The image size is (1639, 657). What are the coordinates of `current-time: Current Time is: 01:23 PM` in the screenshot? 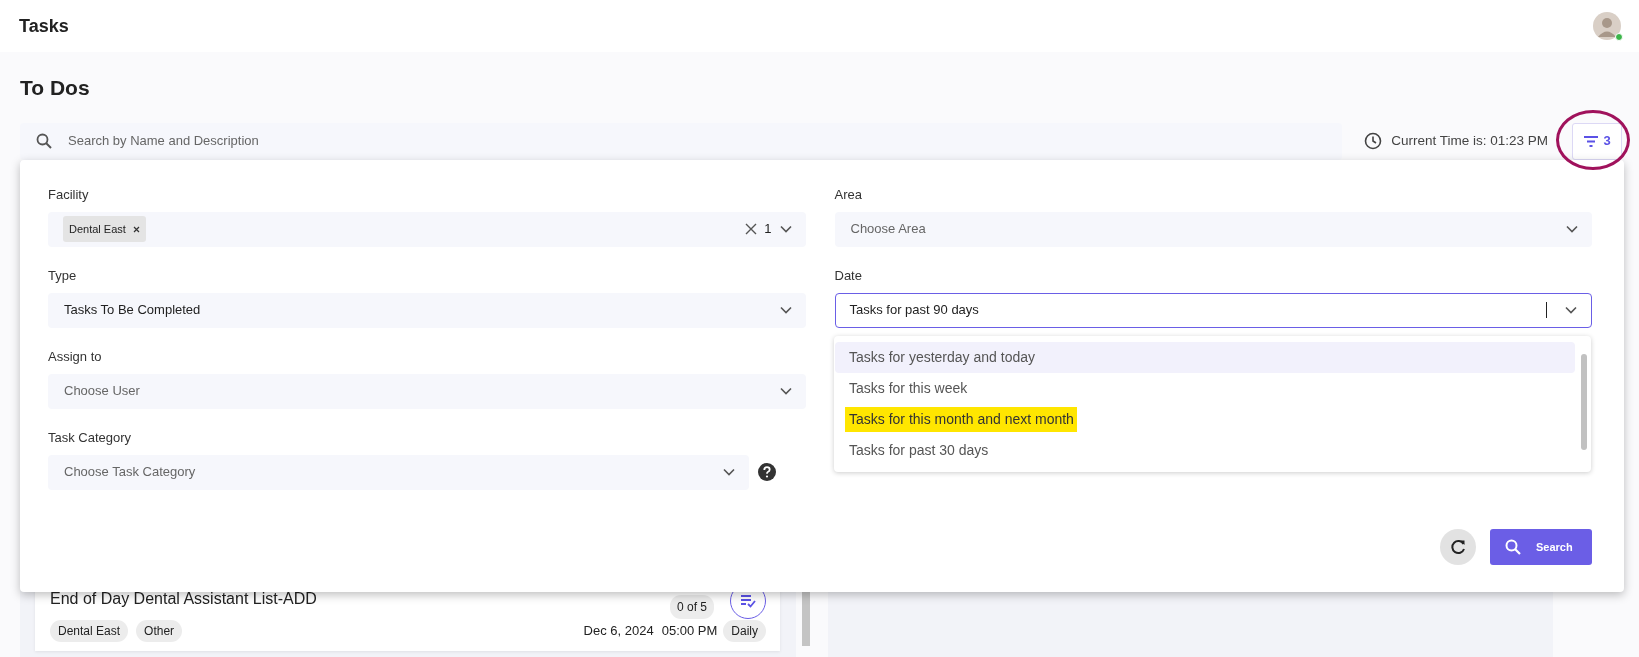 It's located at (1469, 140).